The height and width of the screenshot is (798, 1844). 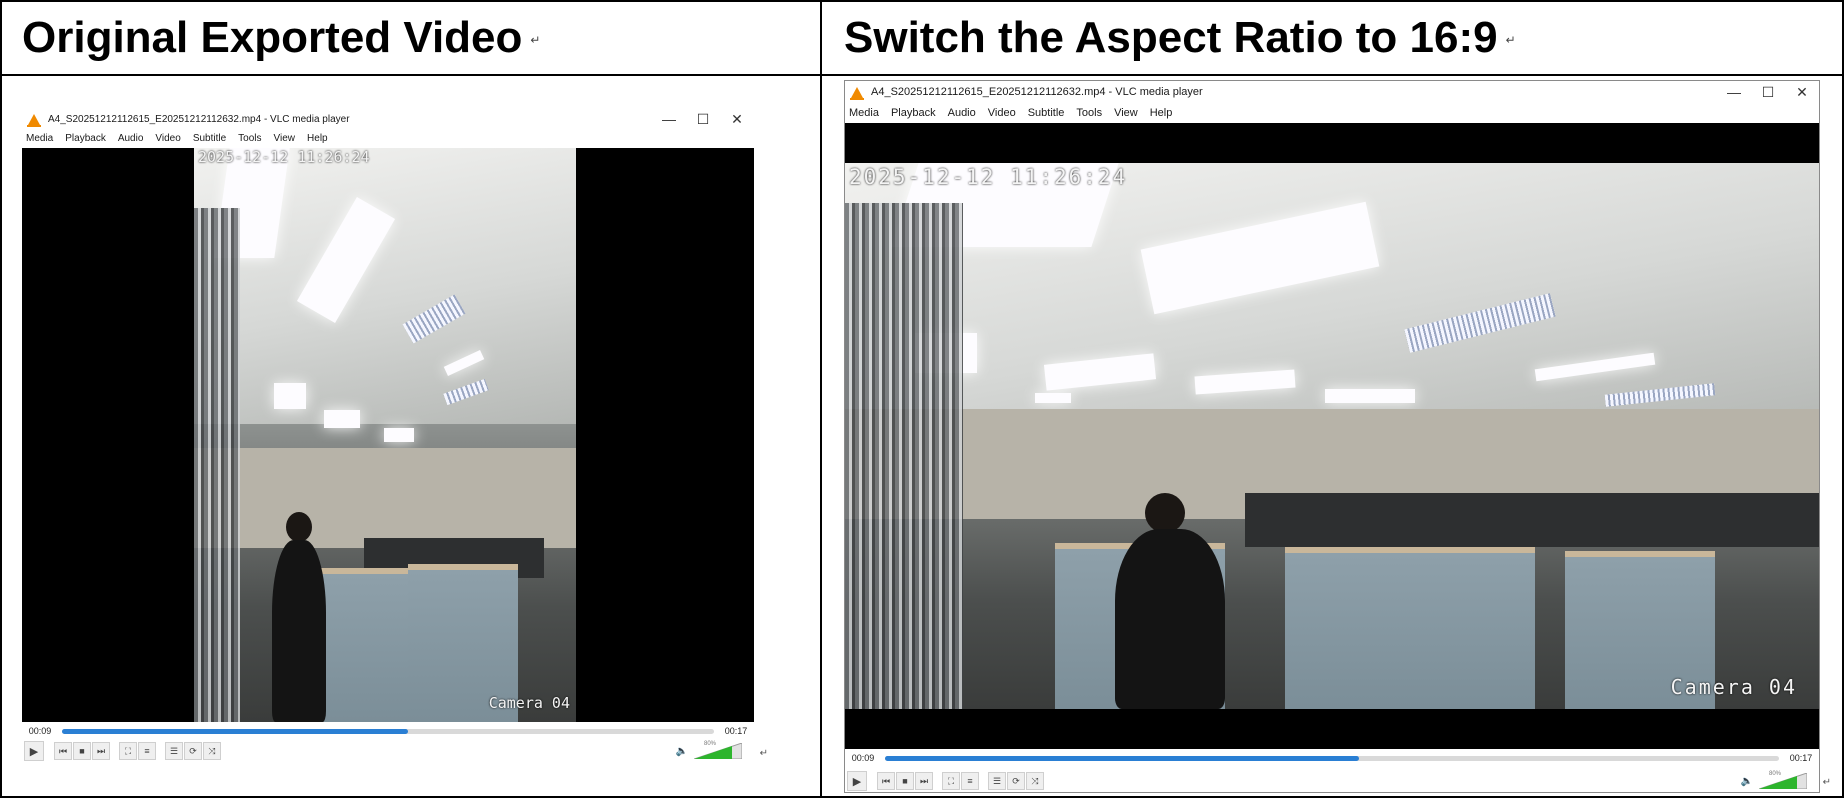 I want to click on right-heading-text: Switch the Aspect Ratio to 16:9, so click(x=1171, y=37).